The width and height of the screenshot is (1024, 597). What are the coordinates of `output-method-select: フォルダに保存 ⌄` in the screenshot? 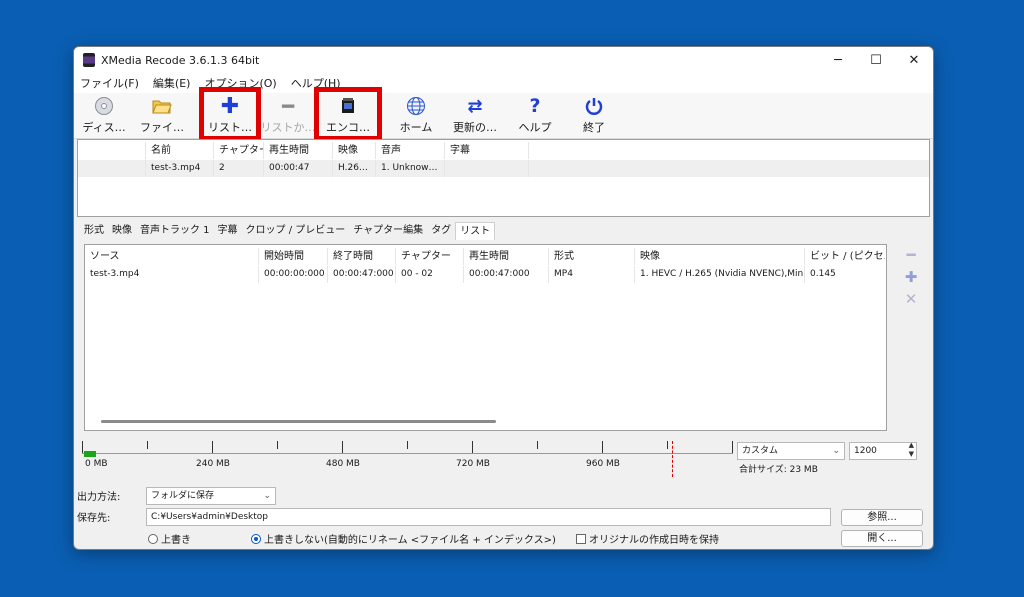 It's located at (211, 496).